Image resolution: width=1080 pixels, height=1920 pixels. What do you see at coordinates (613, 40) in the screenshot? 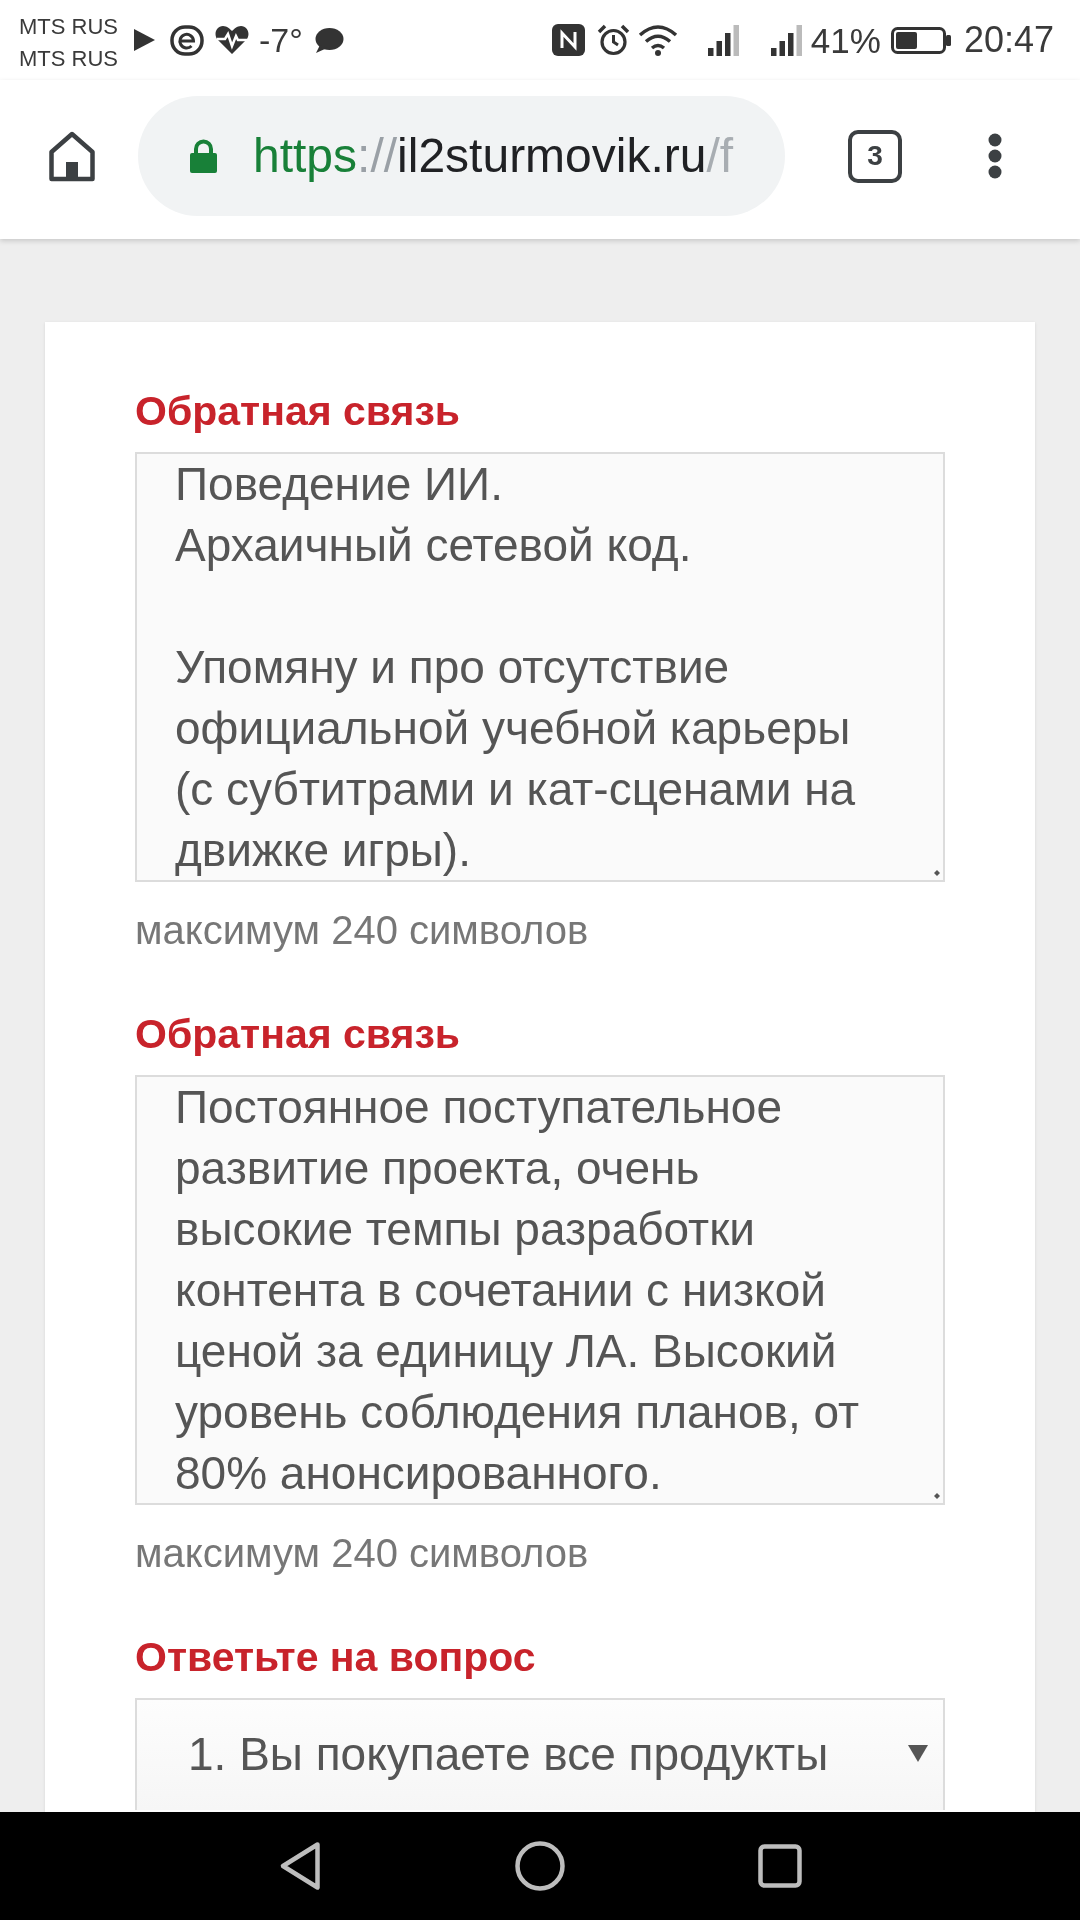
I see `alarm-clock-icon` at bounding box center [613, 40].